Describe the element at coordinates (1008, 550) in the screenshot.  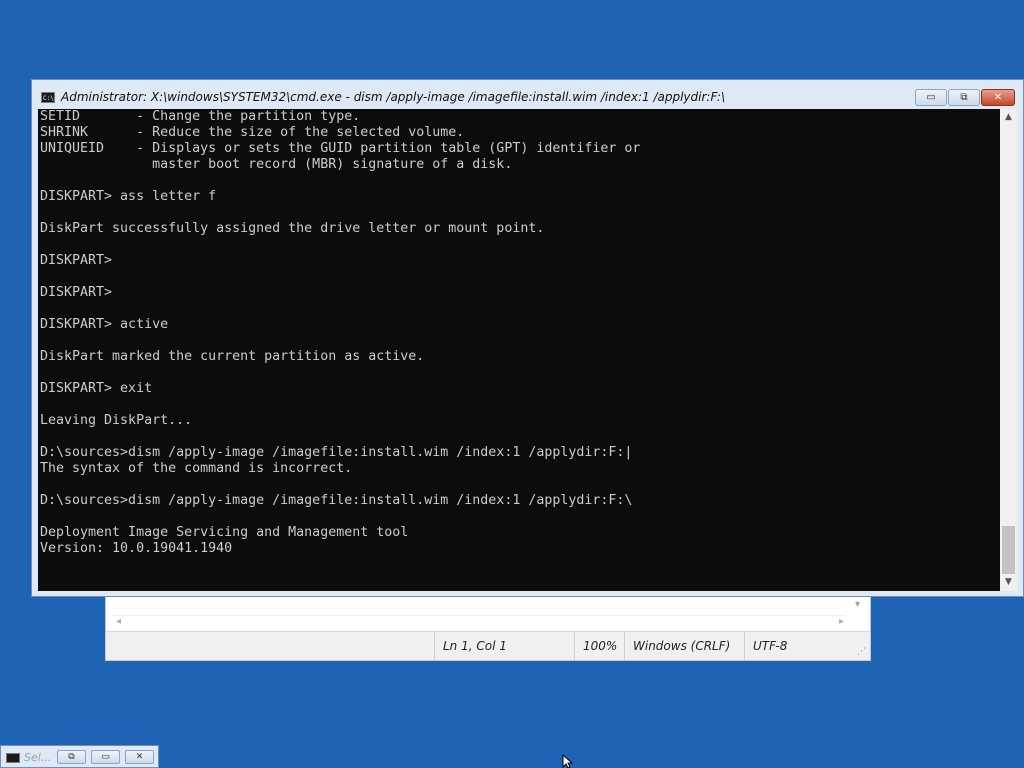
I see `scrollbar-thumb` at that location.